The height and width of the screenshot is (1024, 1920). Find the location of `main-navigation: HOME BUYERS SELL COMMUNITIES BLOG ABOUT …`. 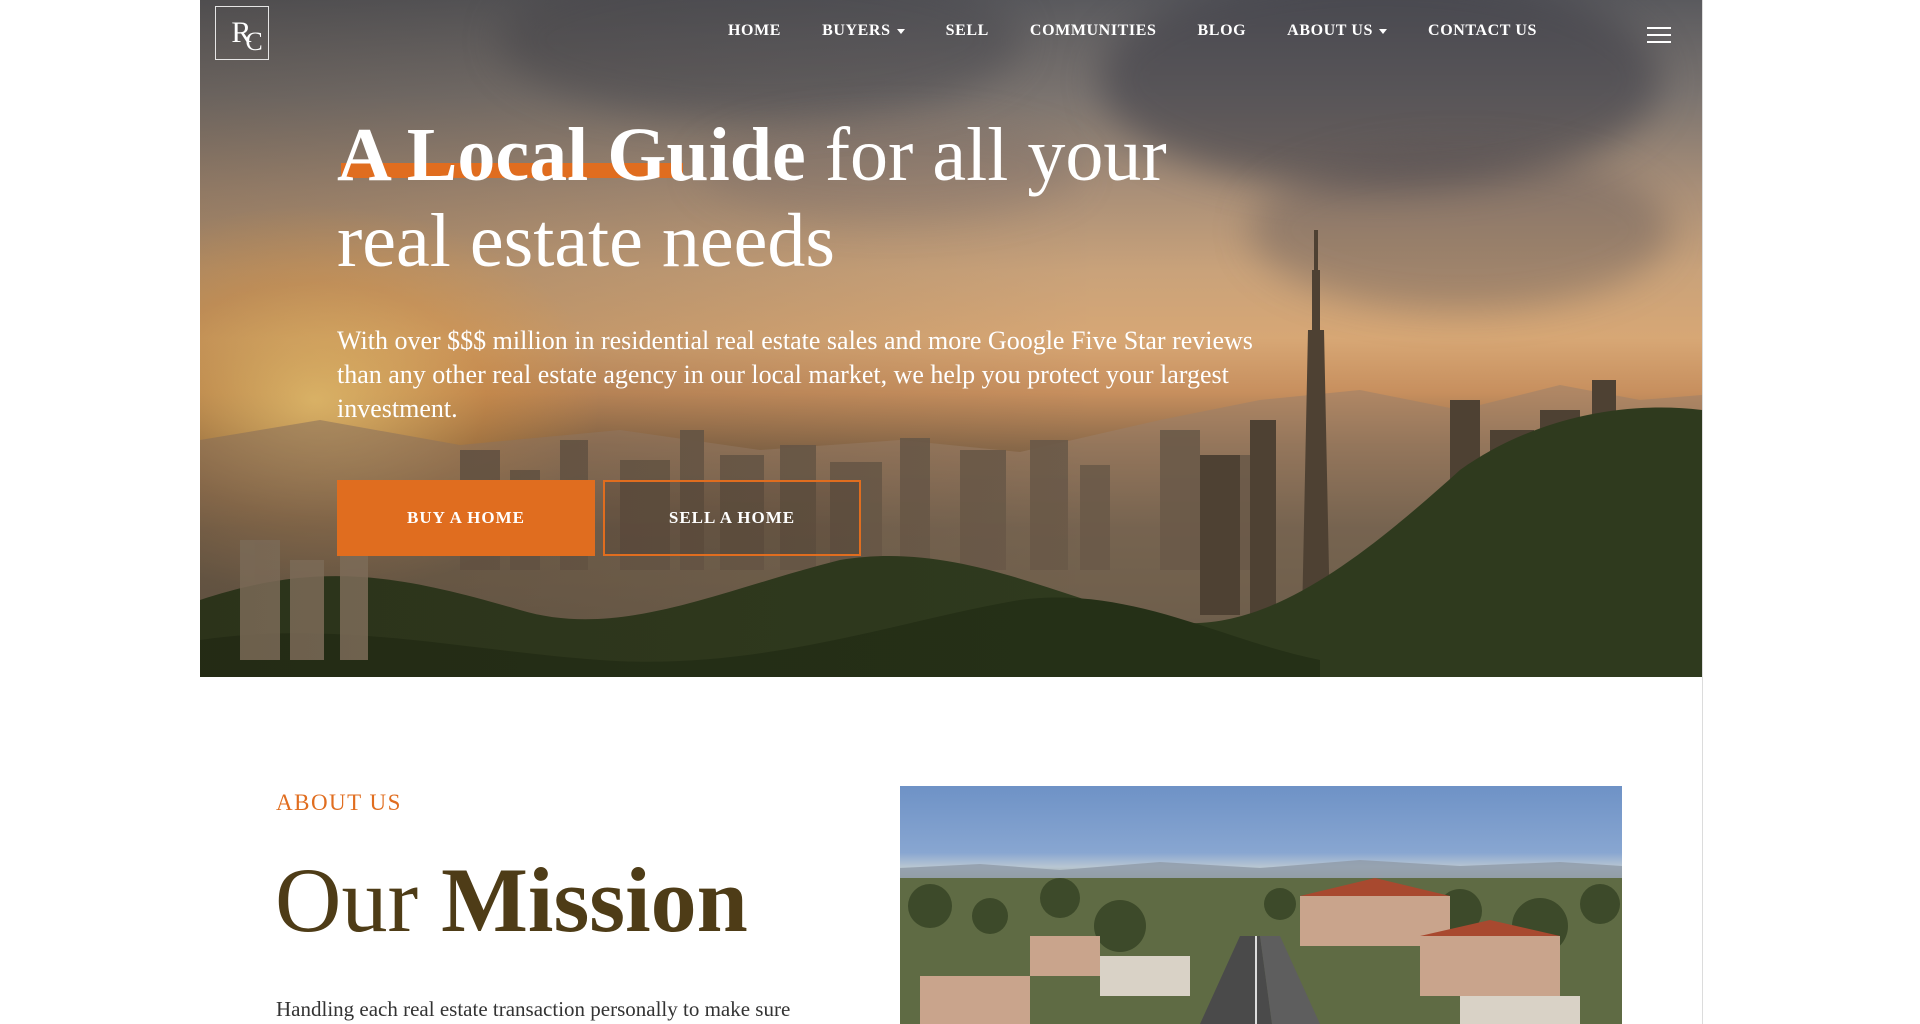

main-navigation: HOME BUYERS SELL COMMUNITIES BLOG ABOUT … is located at coordinates (1153, 31).